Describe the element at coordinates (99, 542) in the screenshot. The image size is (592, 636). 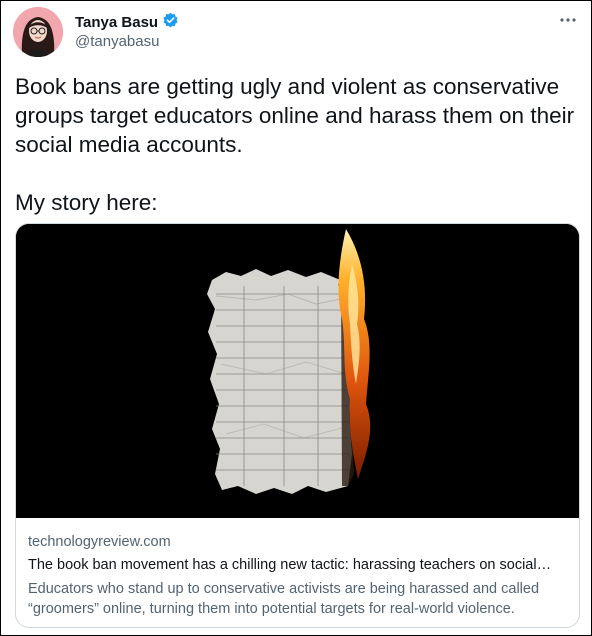
I see `card-domain: technologyreview.com` at that location.